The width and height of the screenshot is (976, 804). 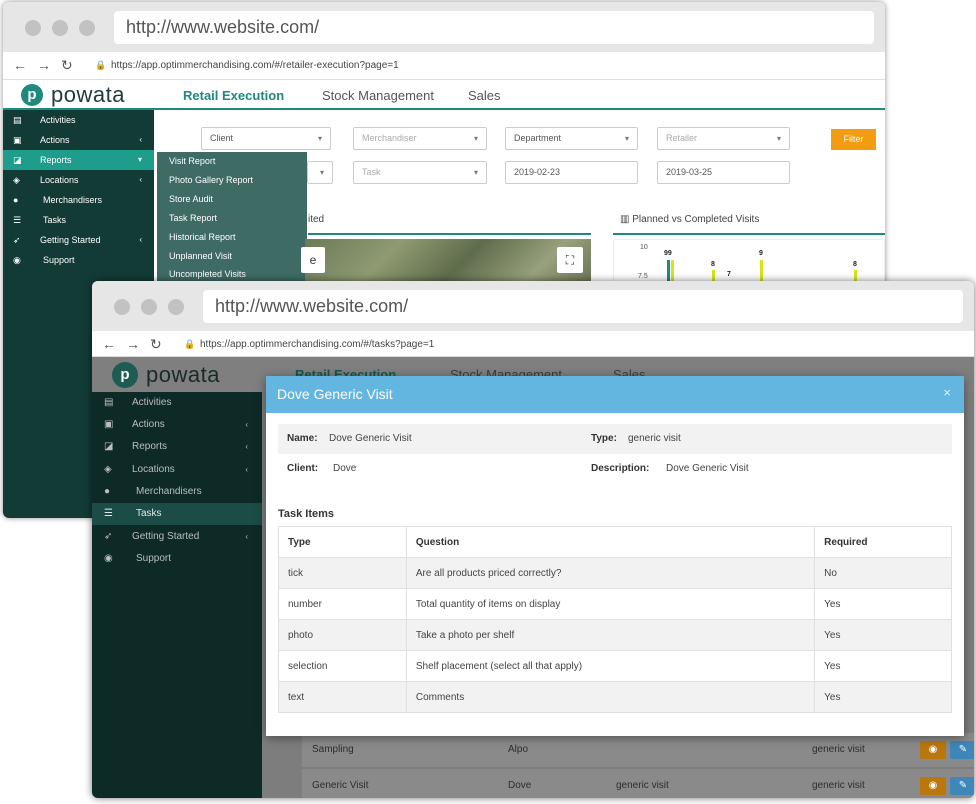 I want to click on submenu-uncompleted-visits: Uncompleted Visits, so click(x=207, y=274).